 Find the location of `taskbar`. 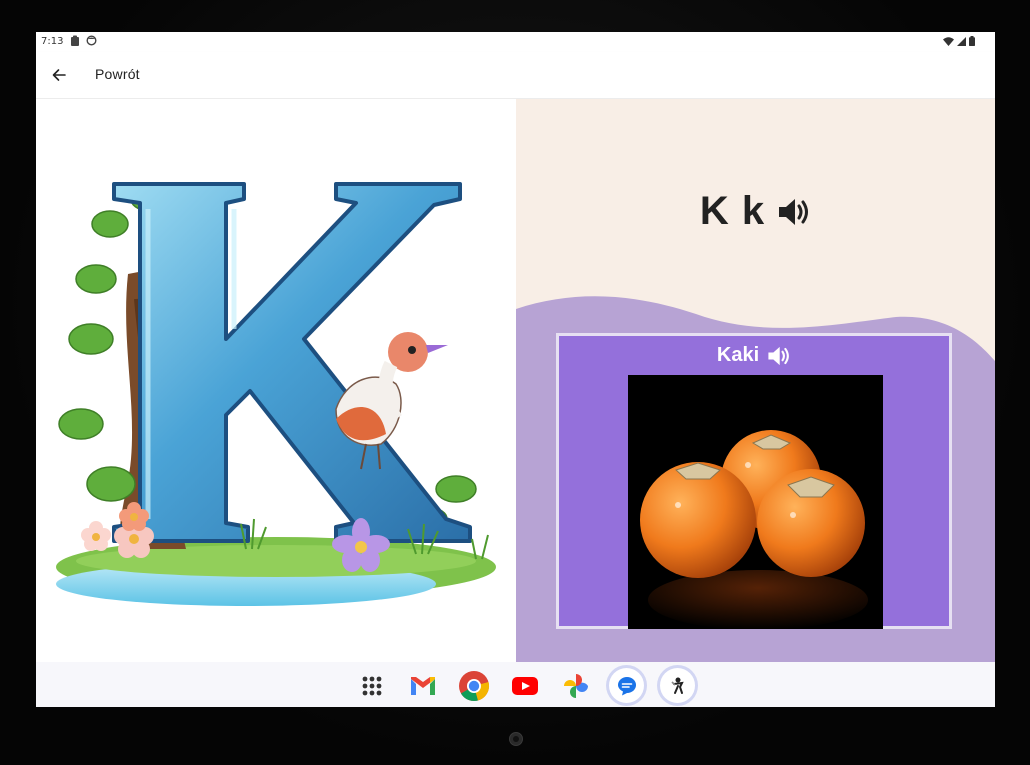

taskbar is located at coordinates (515, 684).